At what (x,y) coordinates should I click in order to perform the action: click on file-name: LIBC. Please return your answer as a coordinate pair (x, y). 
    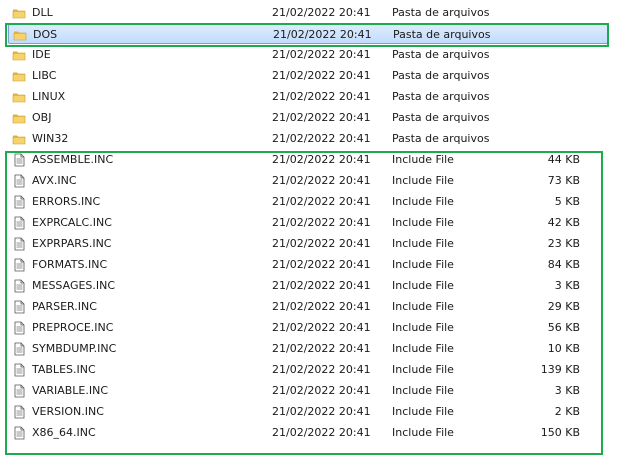
    Looking at the image, I should click on (44, 75).